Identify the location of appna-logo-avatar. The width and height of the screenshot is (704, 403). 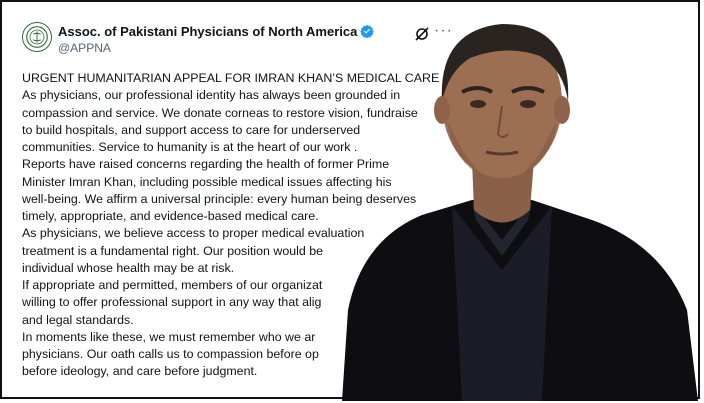
(37, 37).